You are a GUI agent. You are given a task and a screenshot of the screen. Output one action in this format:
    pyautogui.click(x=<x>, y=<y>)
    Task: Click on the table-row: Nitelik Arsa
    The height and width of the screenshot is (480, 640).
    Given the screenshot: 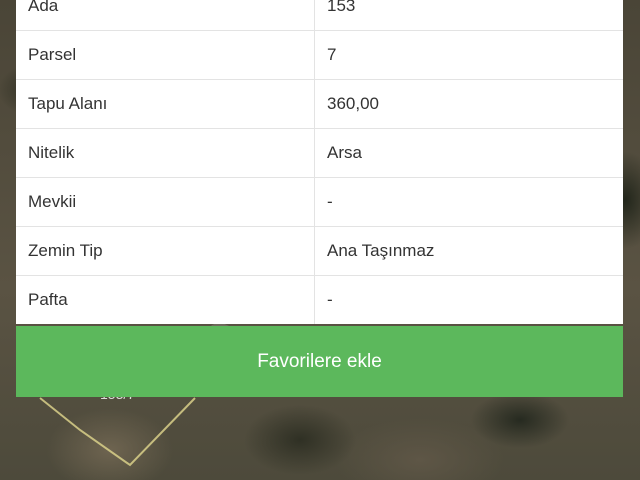 What is the action you would take?
    pyautogui.click(x=319, y=153)
    